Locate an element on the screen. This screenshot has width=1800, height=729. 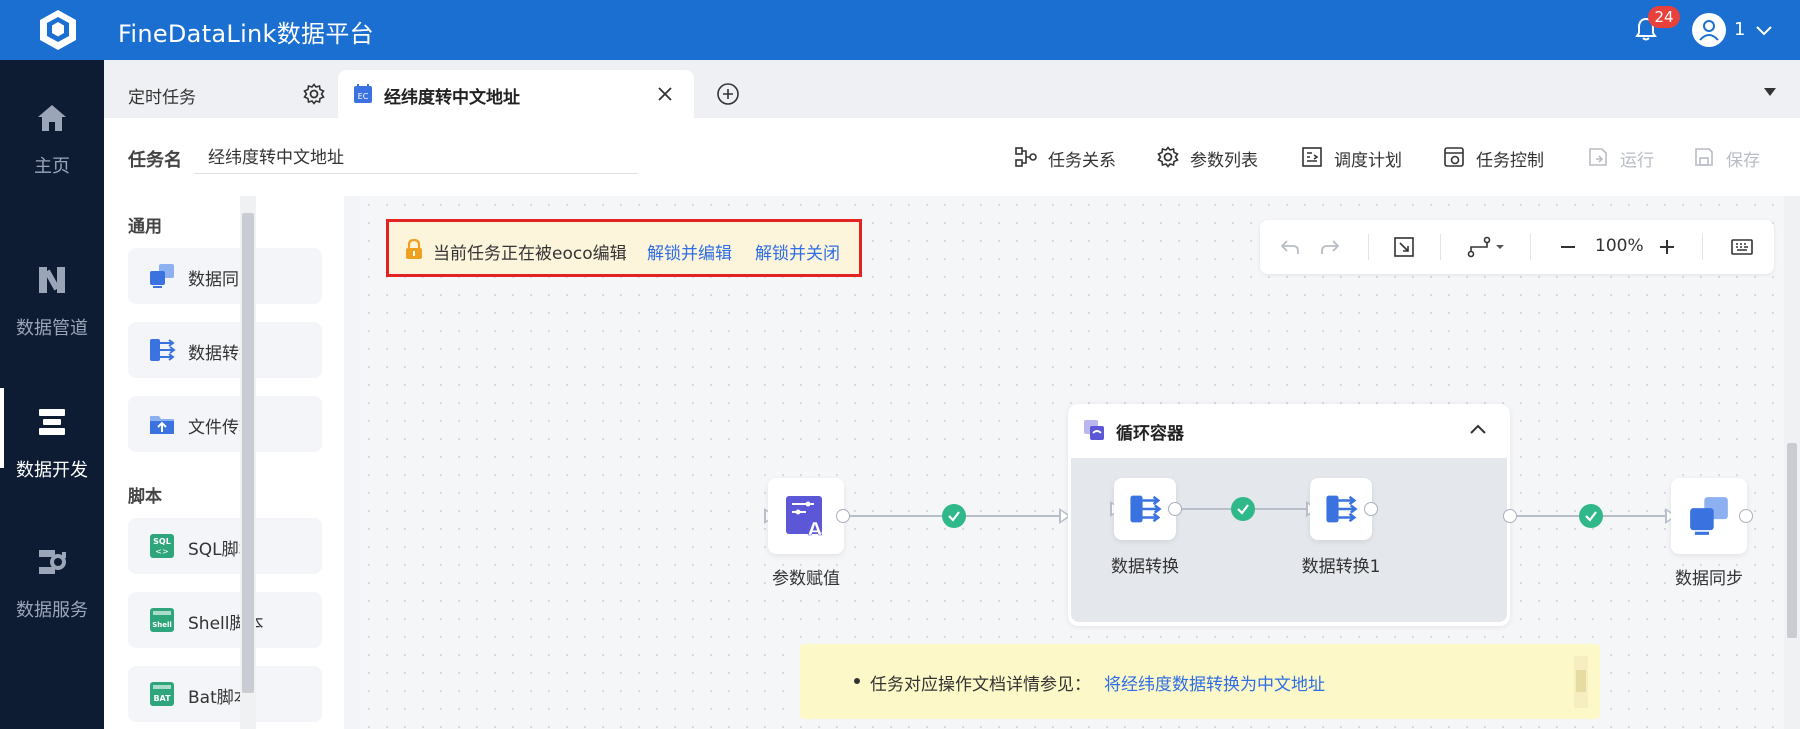
node-label: 数据转换1 is located at coordinates (1341, 567).